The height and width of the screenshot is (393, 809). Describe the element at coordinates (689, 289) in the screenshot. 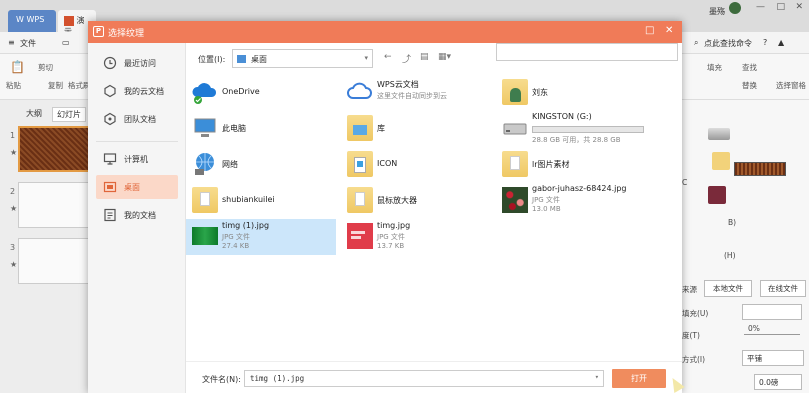

I see `texture-source-label: 来源` at that location.